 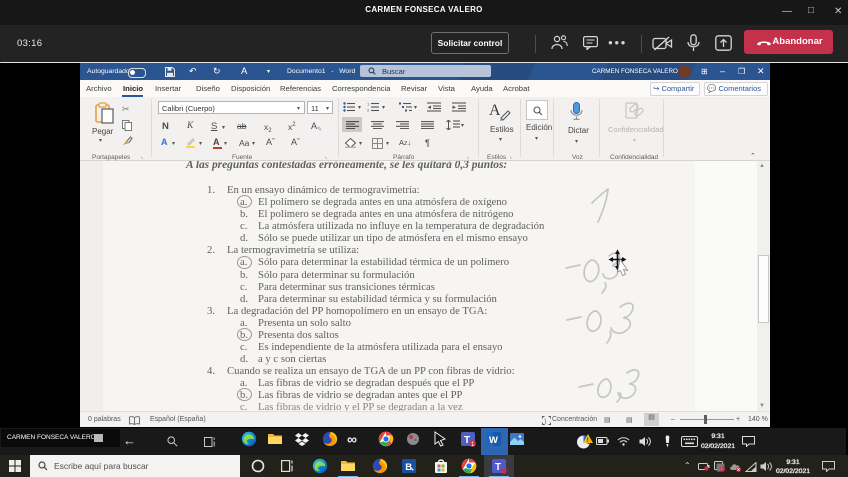 What do you see at coordinates (368, 110) in the screenshot?
I see `svg-text: 2` at bounding box center [368, 110].